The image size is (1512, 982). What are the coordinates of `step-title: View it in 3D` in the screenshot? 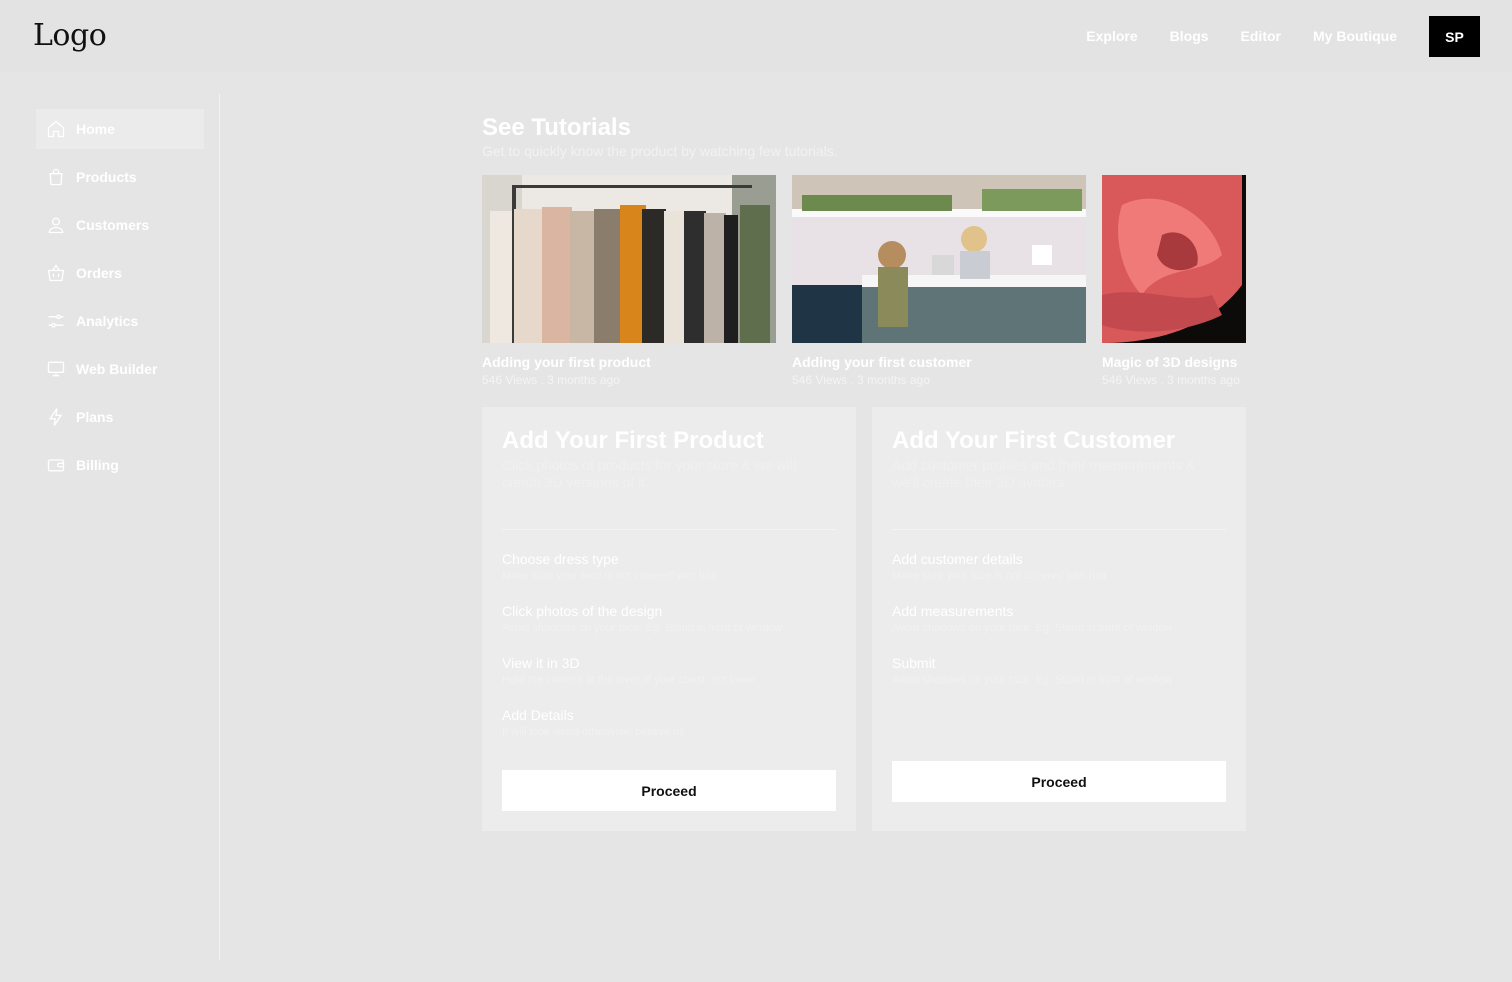 It's located at (541, 663).